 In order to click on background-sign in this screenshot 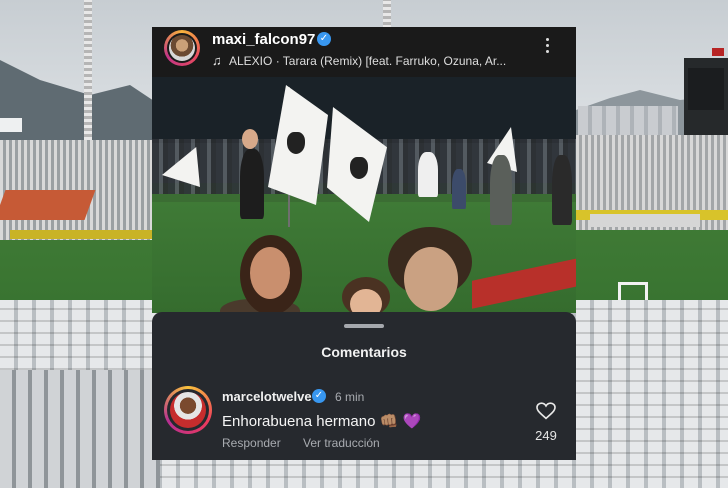, I will do `click(11, 125)`.